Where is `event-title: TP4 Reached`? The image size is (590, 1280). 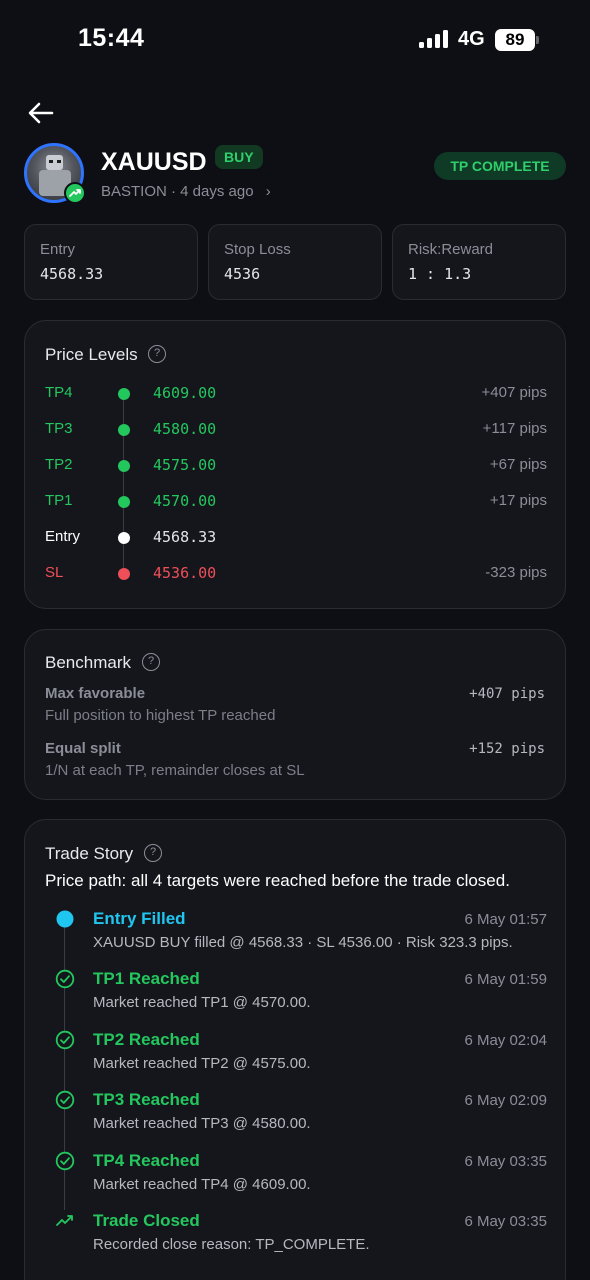 event-title: TP4 Reached is located at coordinates (146, 1160).